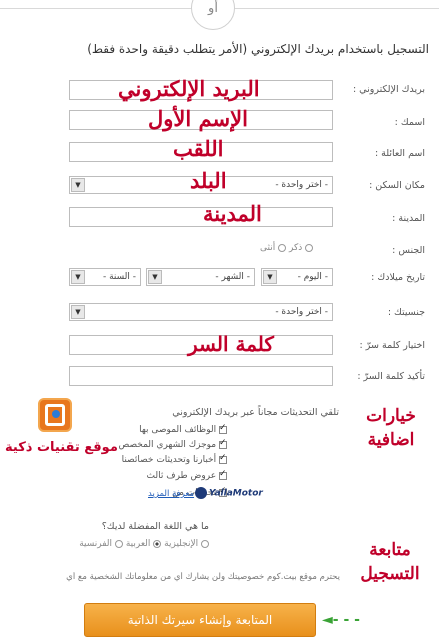 The image size is (439, 640). Describe the element at coordinates (282, 247) in the screenshot. I see `gender-female-radio` at that location.